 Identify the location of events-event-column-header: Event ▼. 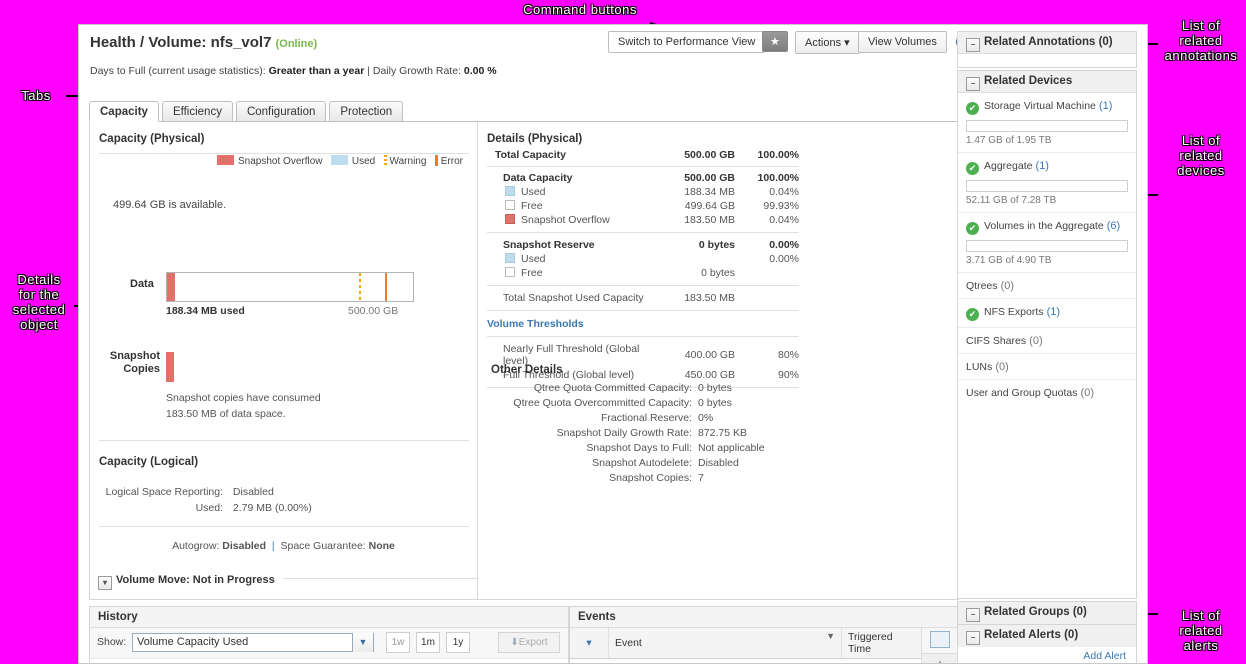
(725, 643).